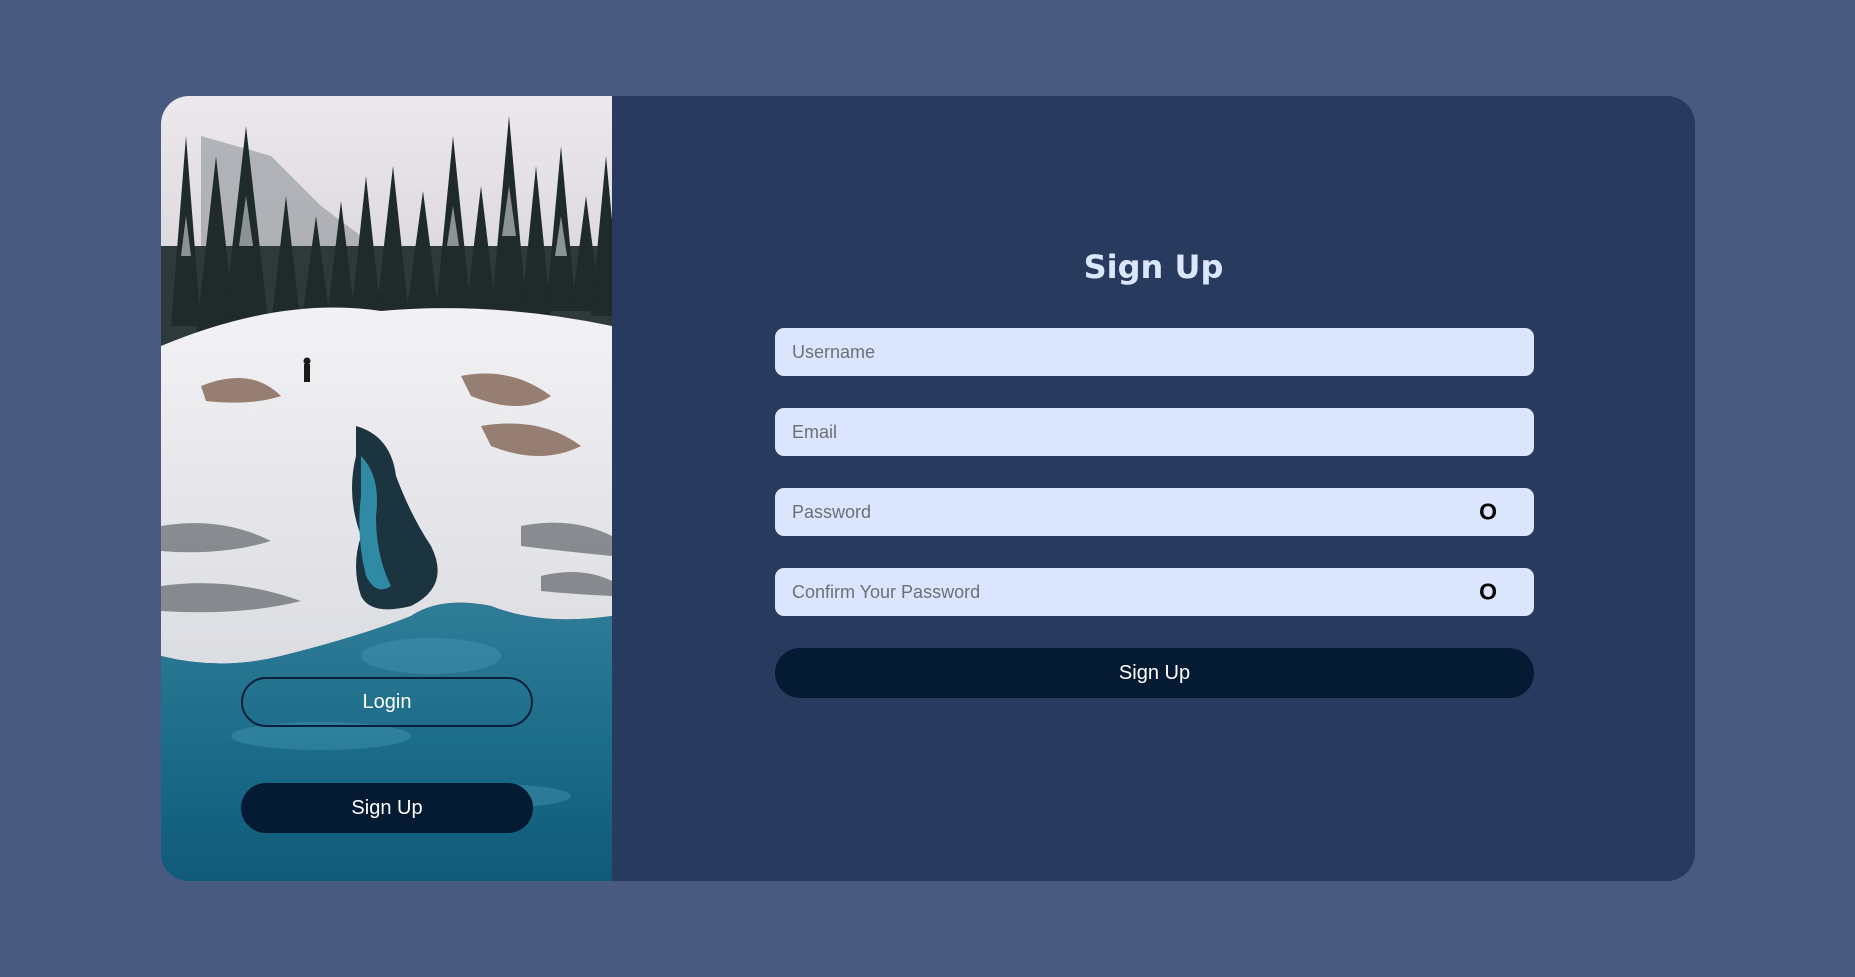 Image resolution: width=1855 pixels, height=977 pixels. What do you see at coordinates (1154, 673) in the screenshot?
I see `signup-submit-button: Sign Up` at bounding box center [1154, 673].